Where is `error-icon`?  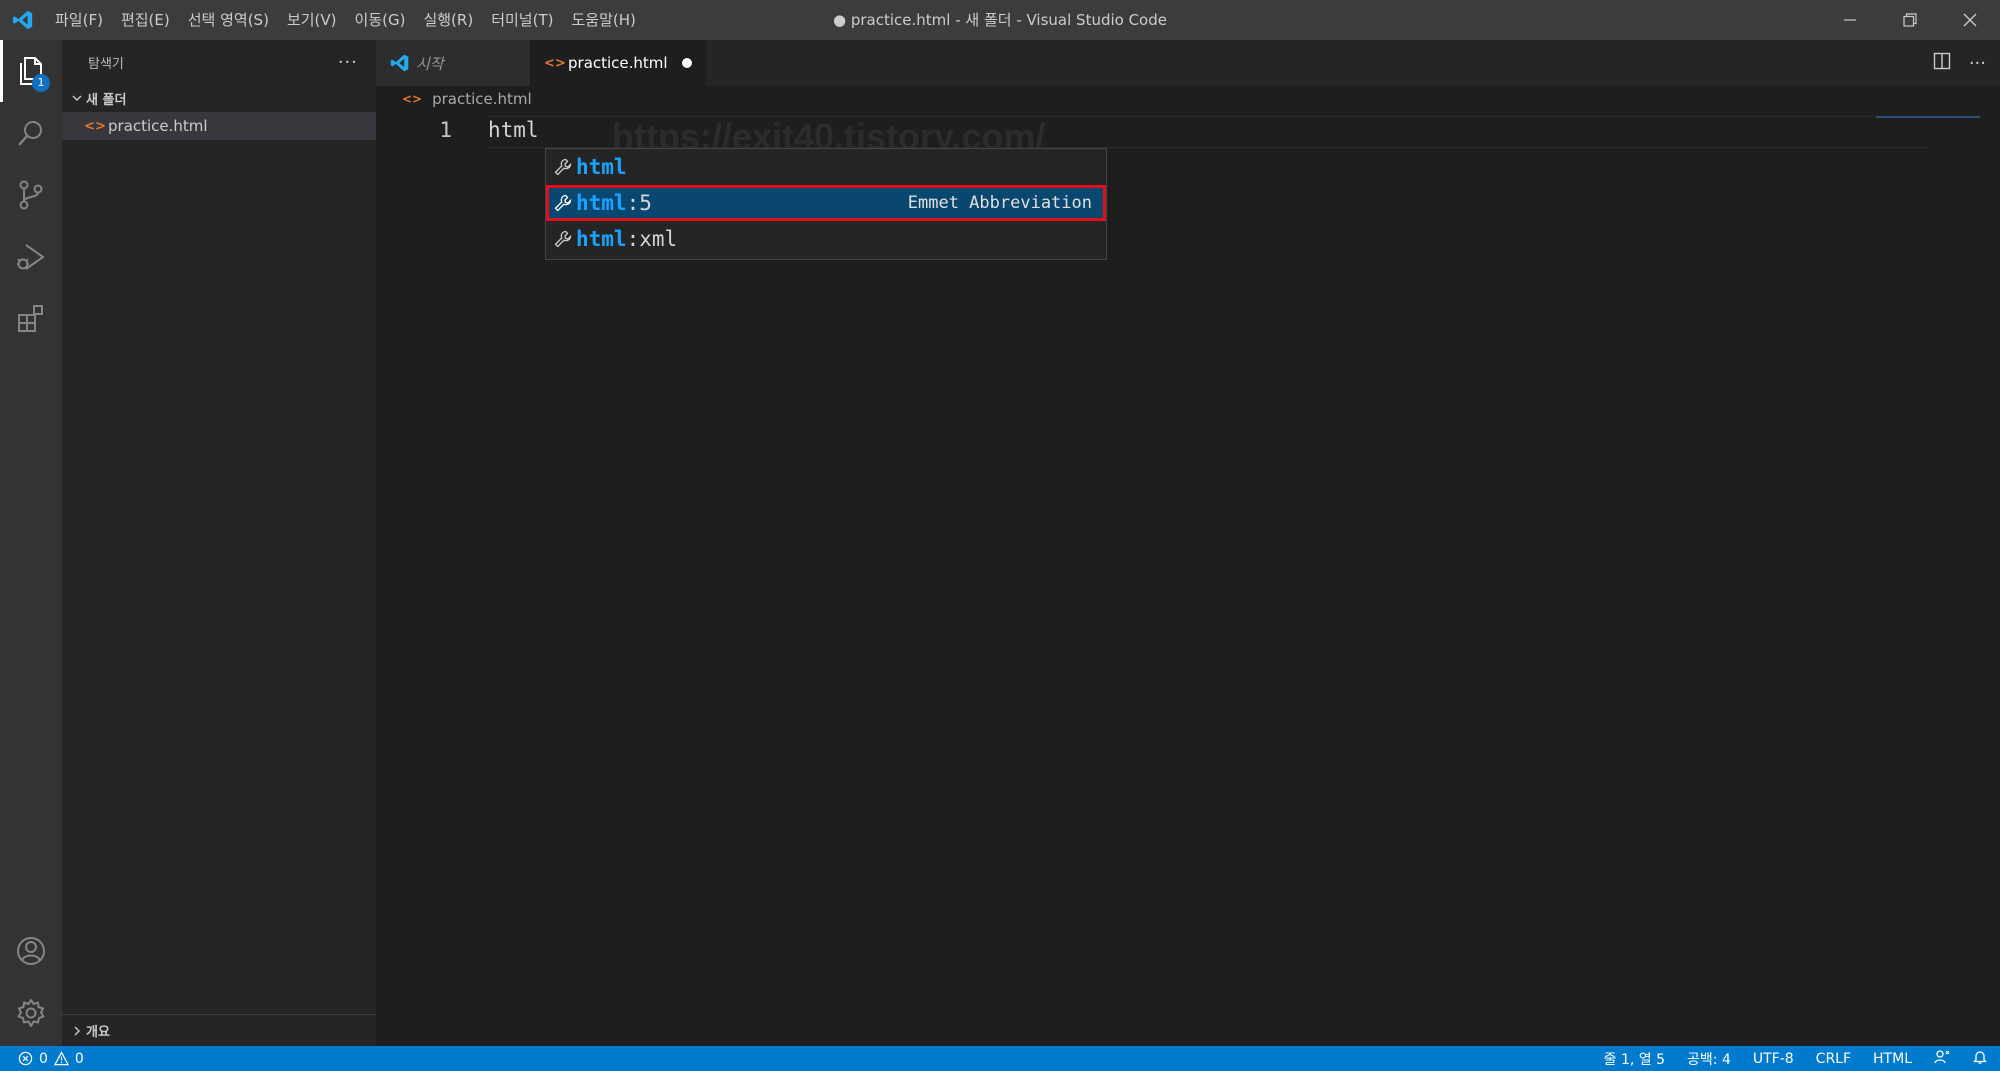
error-icon is located at coordinates (25, 1058).